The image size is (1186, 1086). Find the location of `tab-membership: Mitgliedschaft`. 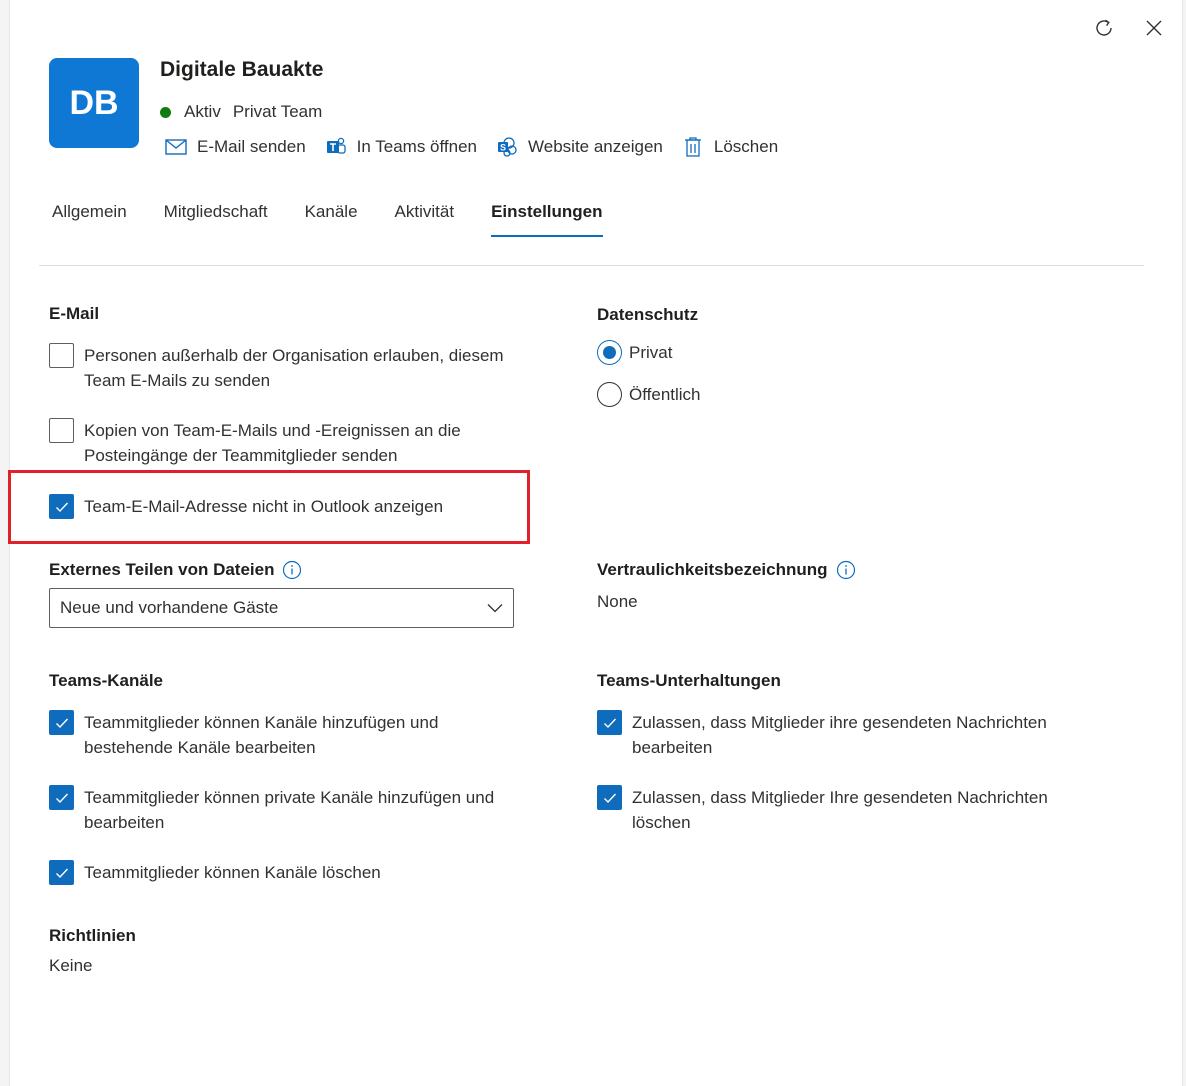

tab-membership: Mitgliedschaft is located at coordinates (216, 219).